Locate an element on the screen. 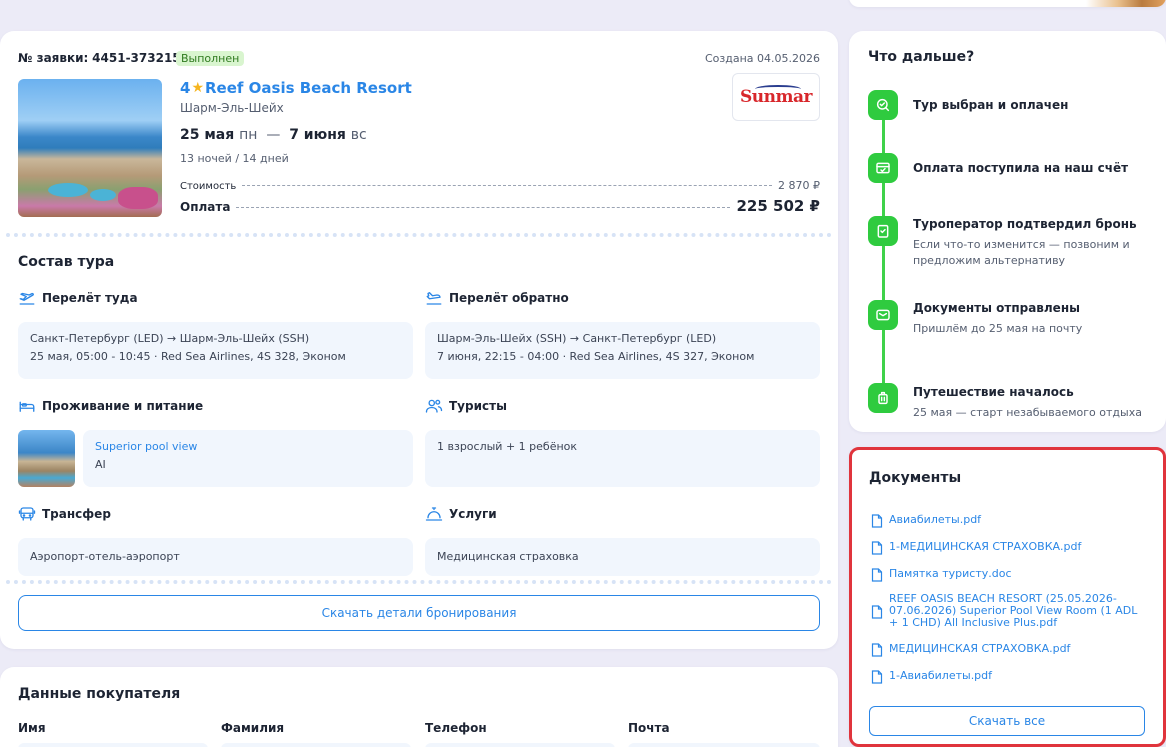 This screenshot has height=747, width=1166. payment-label: Оплата is located at coordinates (205, 207).